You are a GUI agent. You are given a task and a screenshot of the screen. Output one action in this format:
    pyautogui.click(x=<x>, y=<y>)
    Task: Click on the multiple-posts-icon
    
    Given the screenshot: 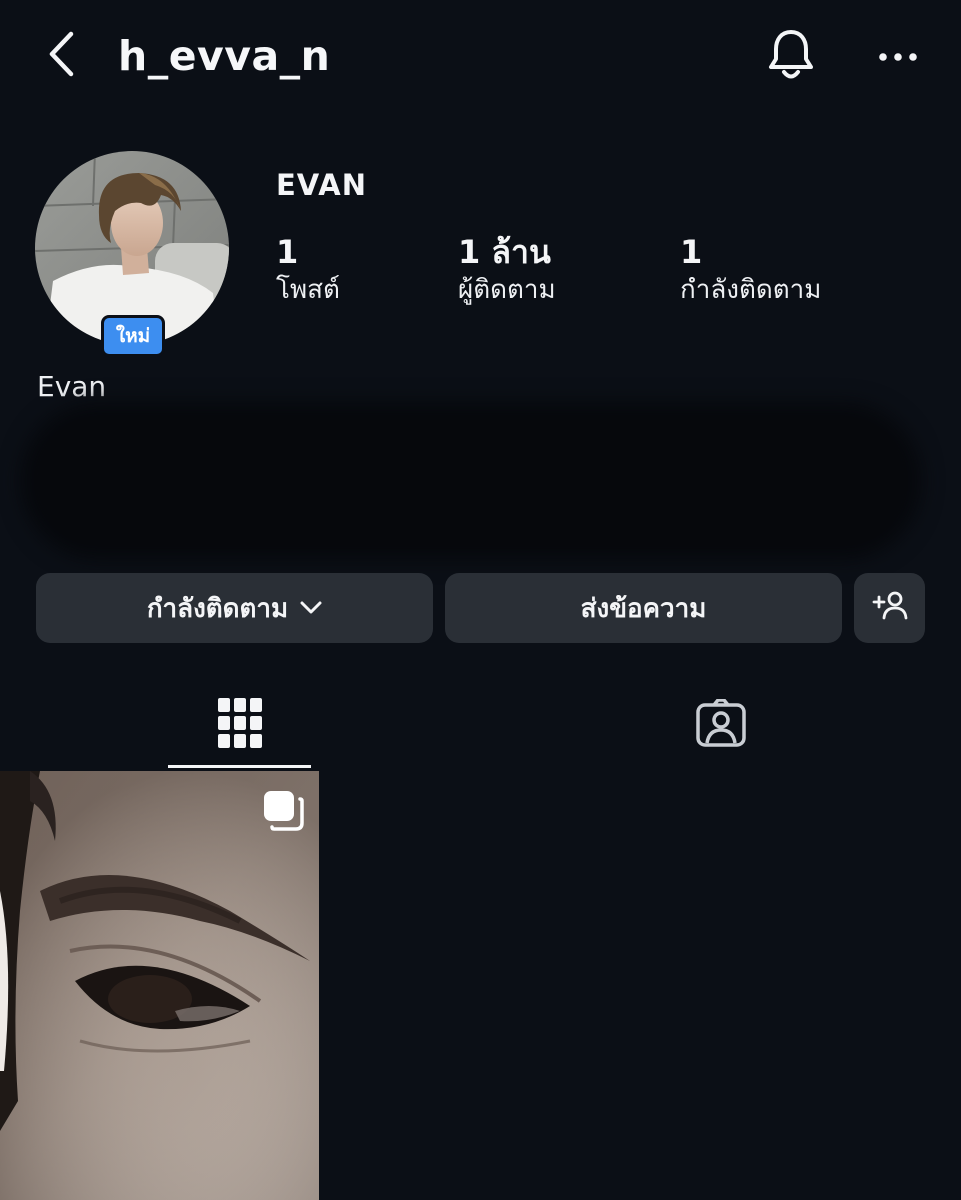 What is the action you would take?
    pyautogui.click(x=283, y=810)
    